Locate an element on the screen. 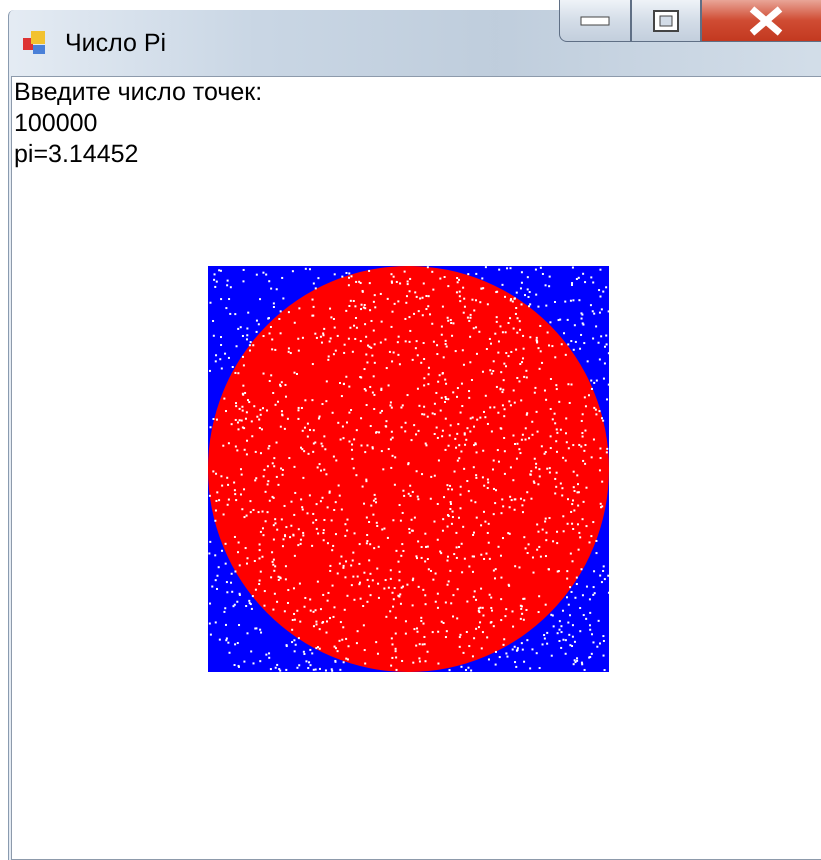 The height and width of the screenshot is (860, 821). output-text: Введите число точек: is located at coordinates (139, 92).